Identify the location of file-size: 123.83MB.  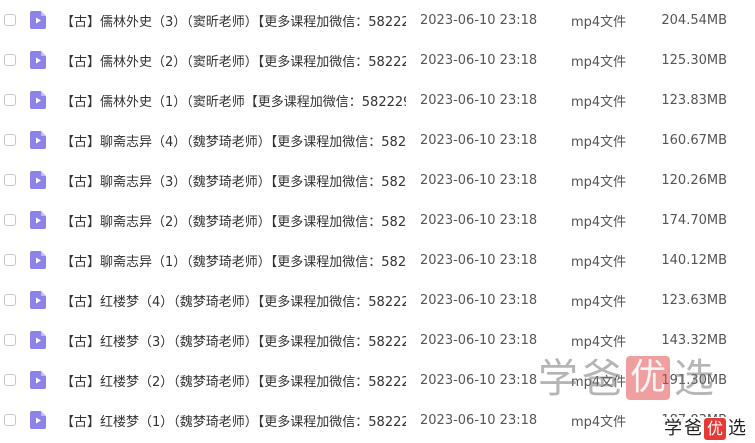
(694, 100).